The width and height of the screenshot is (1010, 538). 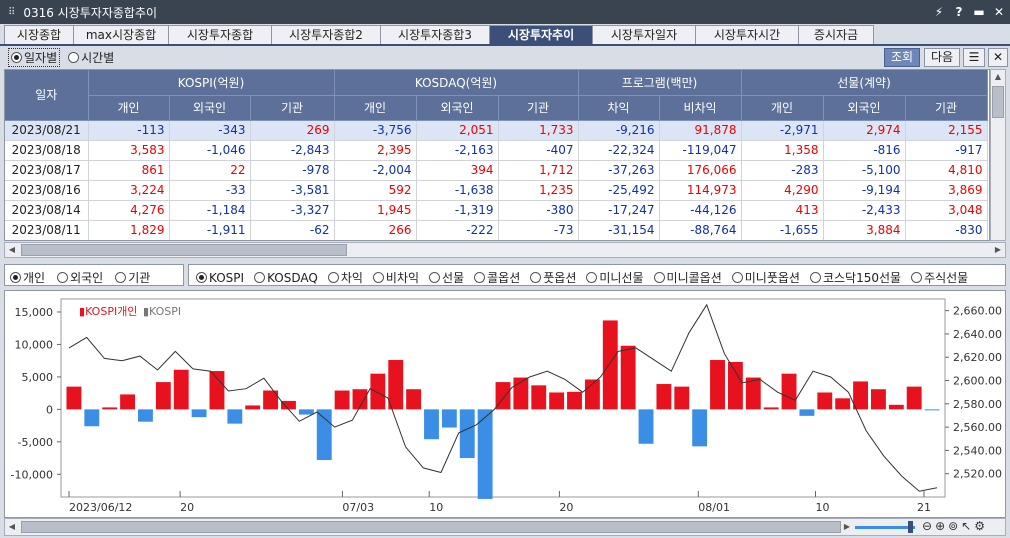 What do you see at coordinates (959, 12) in the screenshot?
I see `help-icon: ?` at bounding box center [959, 12].